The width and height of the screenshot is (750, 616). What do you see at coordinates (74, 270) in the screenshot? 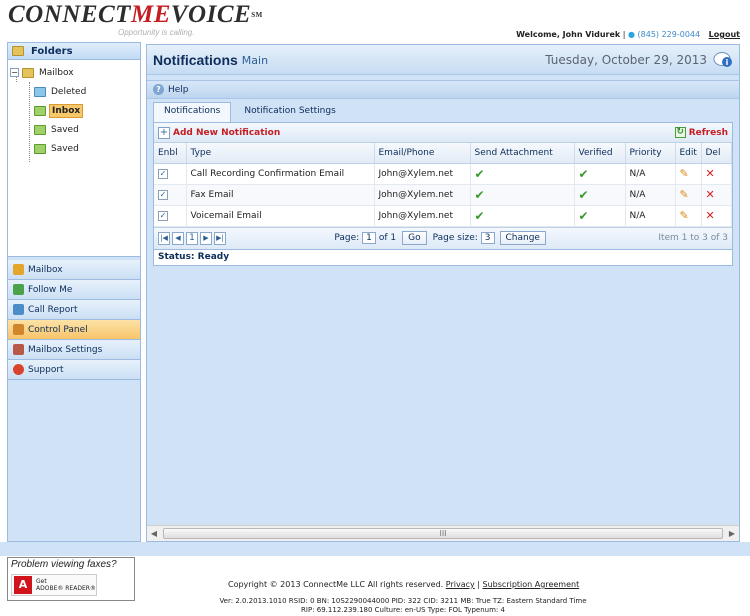
I see `sidebar-item-mailbox: Mailbox` at bounding box center [74, 270].